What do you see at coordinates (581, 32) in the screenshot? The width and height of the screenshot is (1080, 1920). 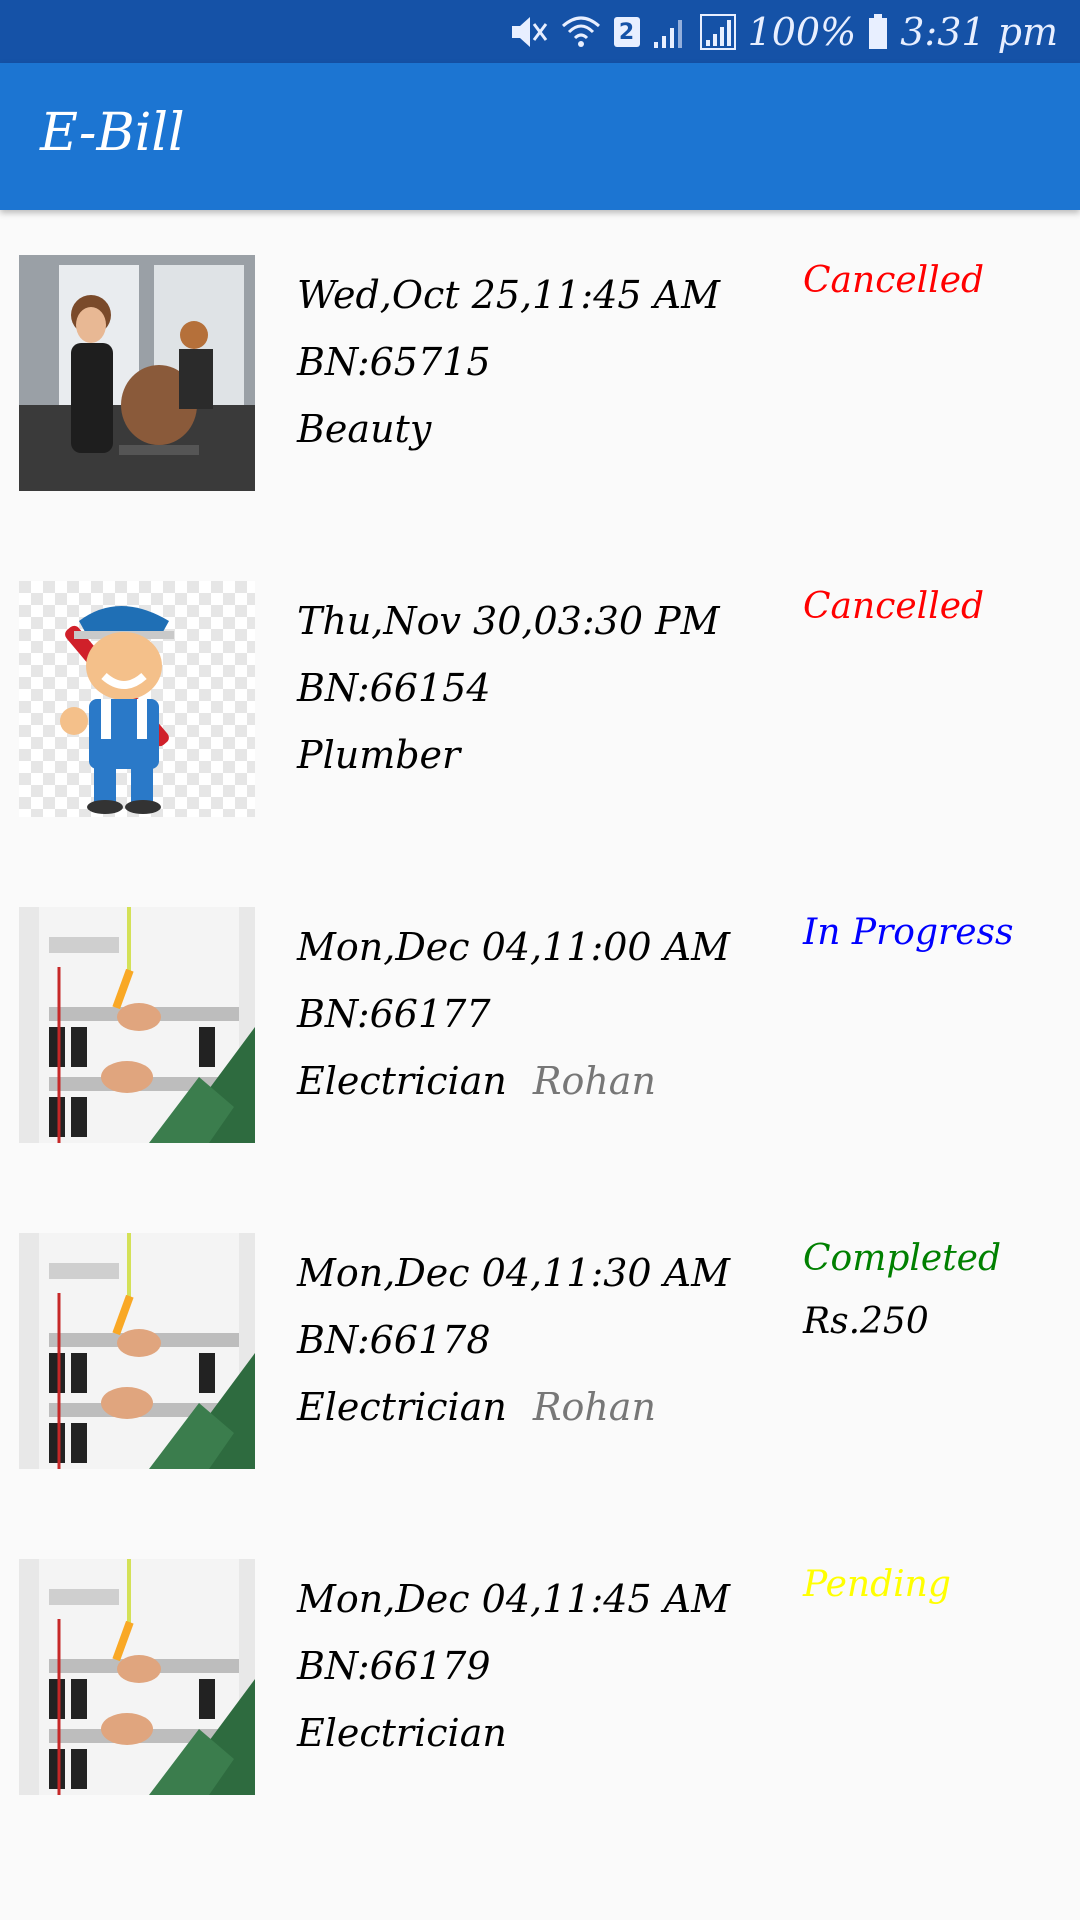 I see `wifi-icon` at bounding box center [581, 32].